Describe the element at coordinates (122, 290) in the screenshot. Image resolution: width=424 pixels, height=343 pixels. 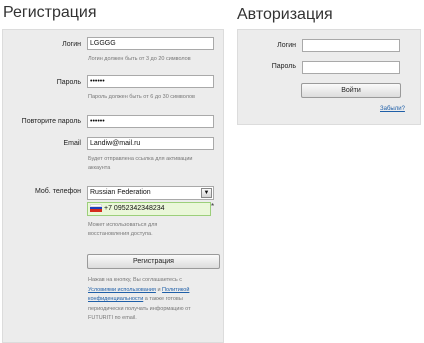
I see `terms-of-use-link: Условиями использования` at that location.